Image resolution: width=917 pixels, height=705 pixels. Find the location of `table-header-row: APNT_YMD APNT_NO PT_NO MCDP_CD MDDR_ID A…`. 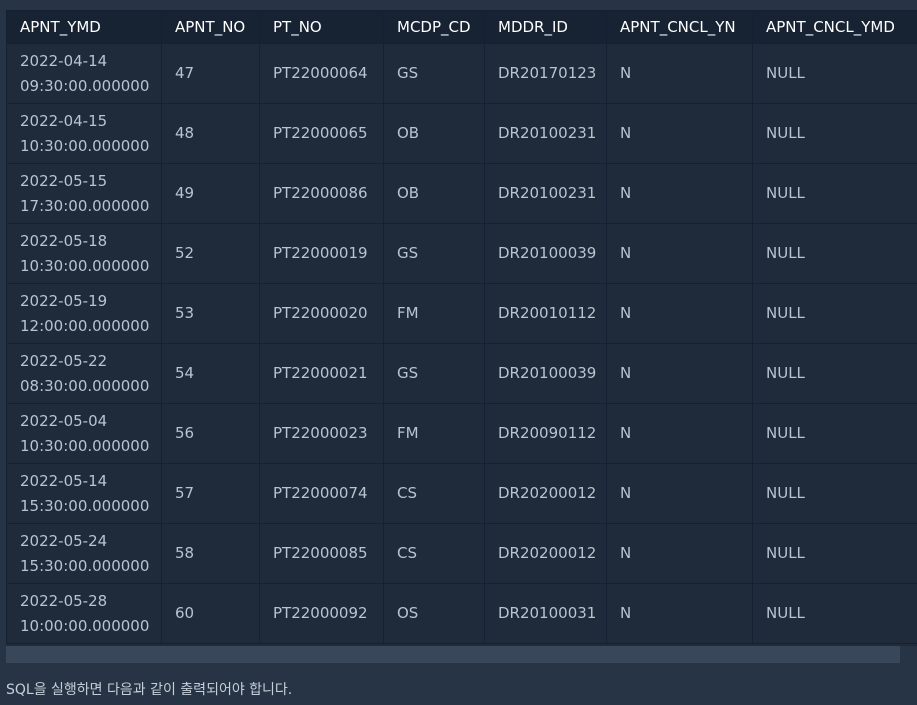

table-header-row: APNT_YMD APNT_NO PT_NO MCDP_CD MDDR_ID A… is located at coordinates (461, 27).